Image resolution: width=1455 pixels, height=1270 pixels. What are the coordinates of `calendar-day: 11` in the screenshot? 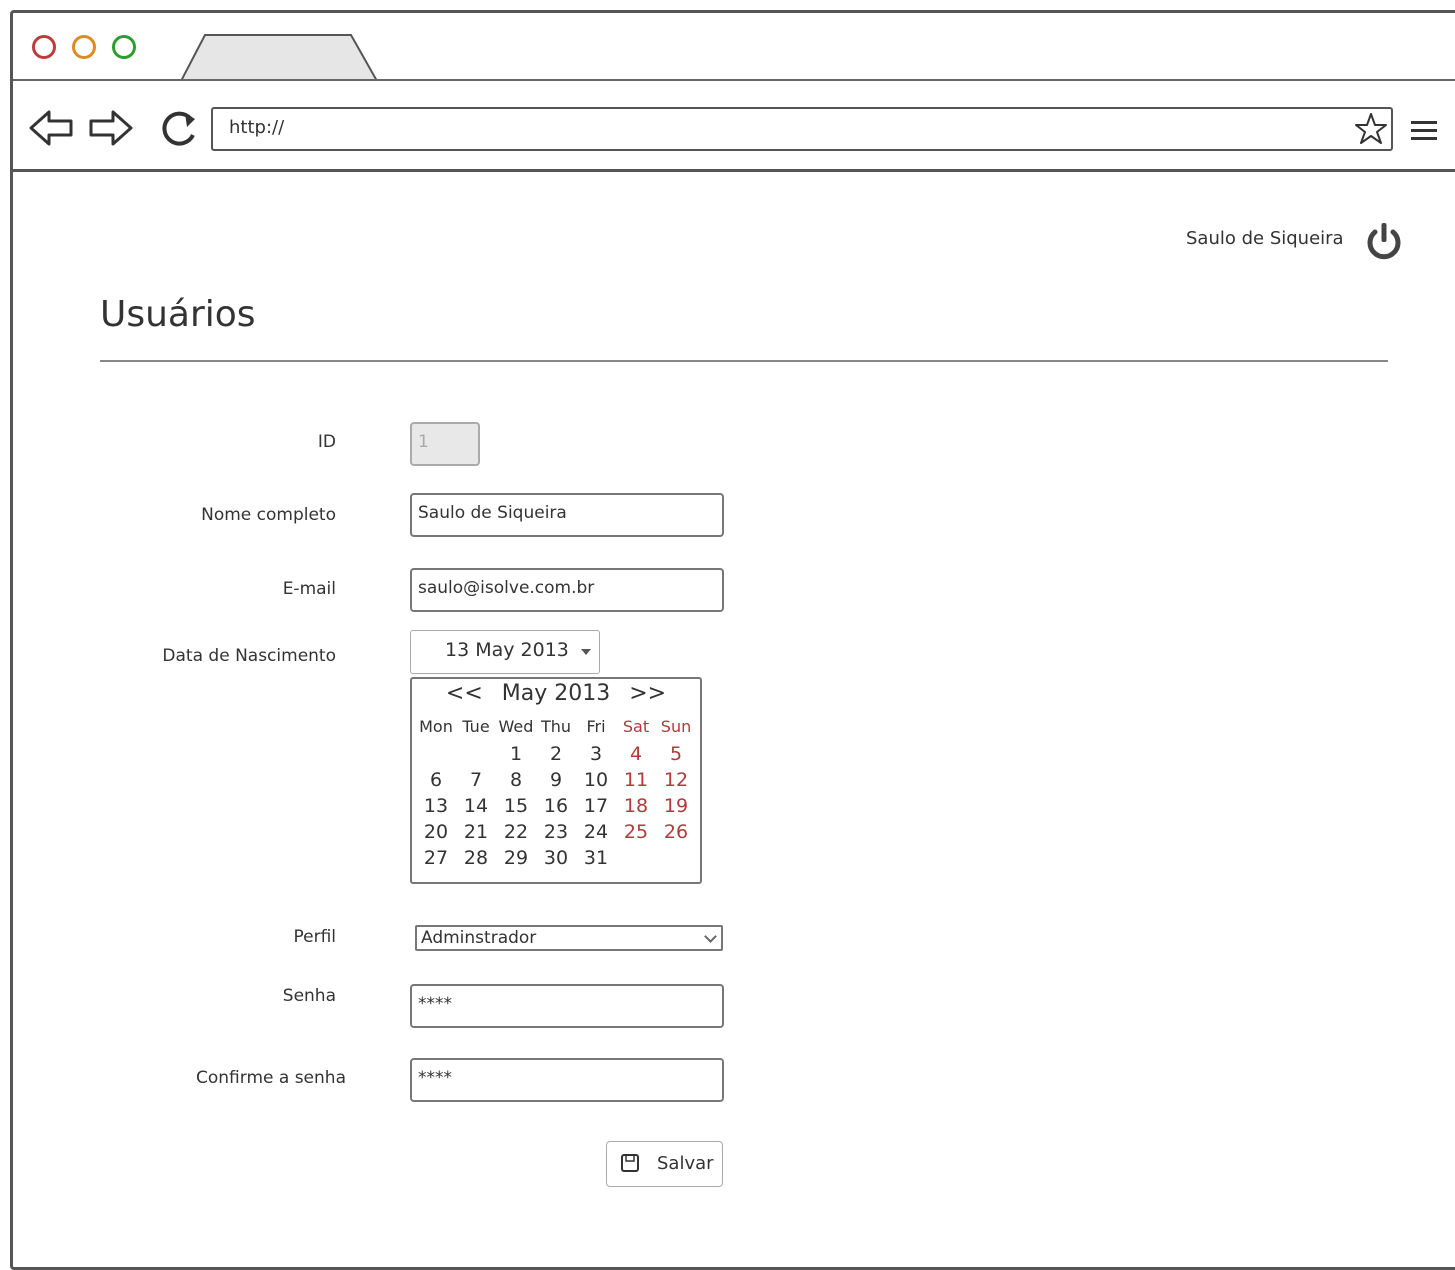 It's located at (636, 782).